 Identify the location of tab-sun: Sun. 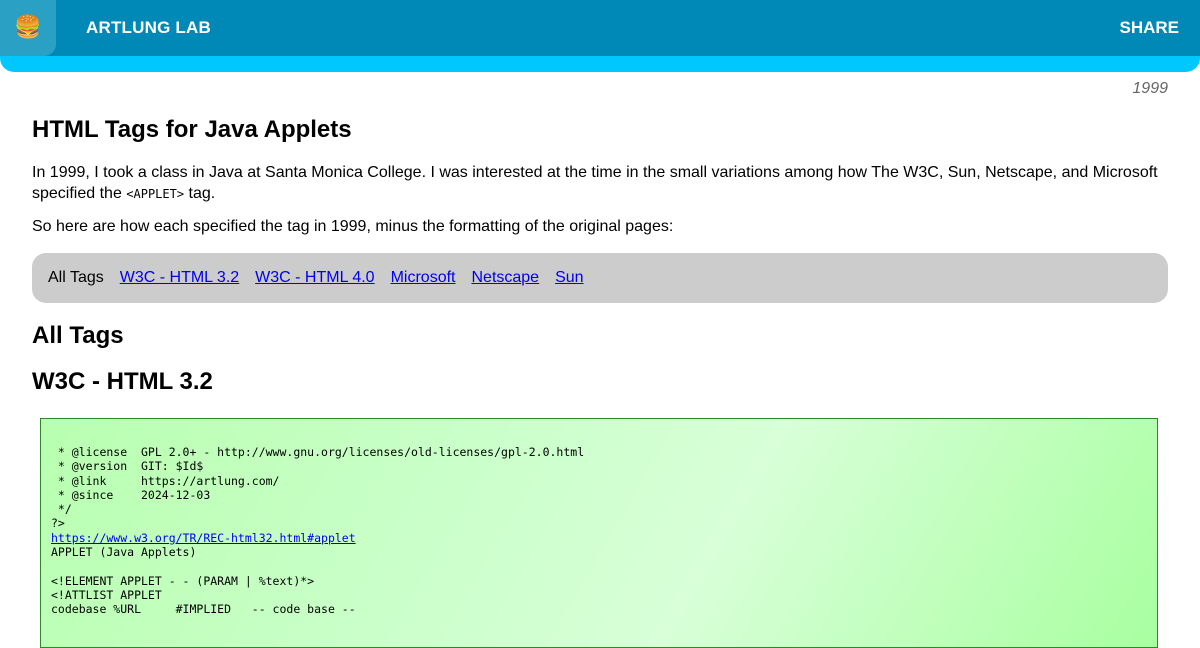
(569, 278).